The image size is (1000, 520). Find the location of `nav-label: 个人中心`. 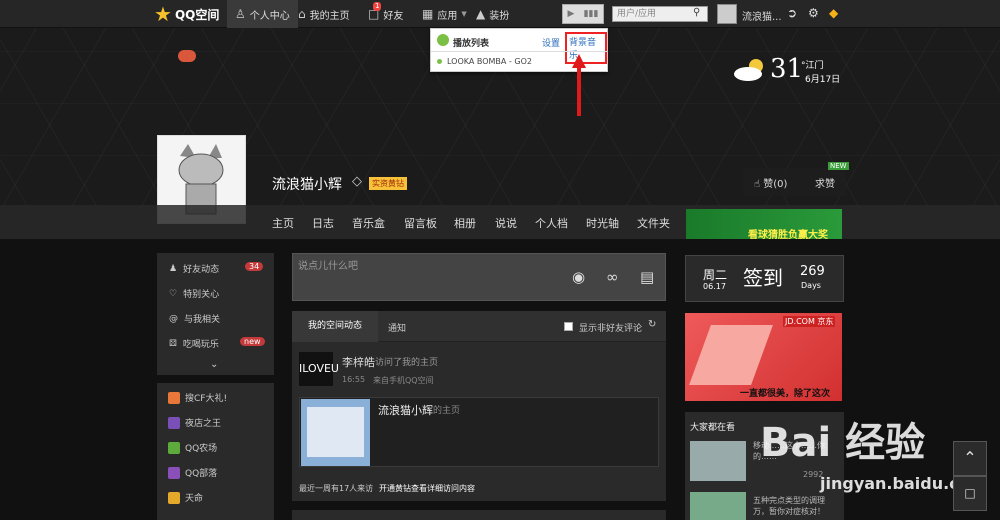

nav-label: 个人中心 is located at coordinates (269, 16).